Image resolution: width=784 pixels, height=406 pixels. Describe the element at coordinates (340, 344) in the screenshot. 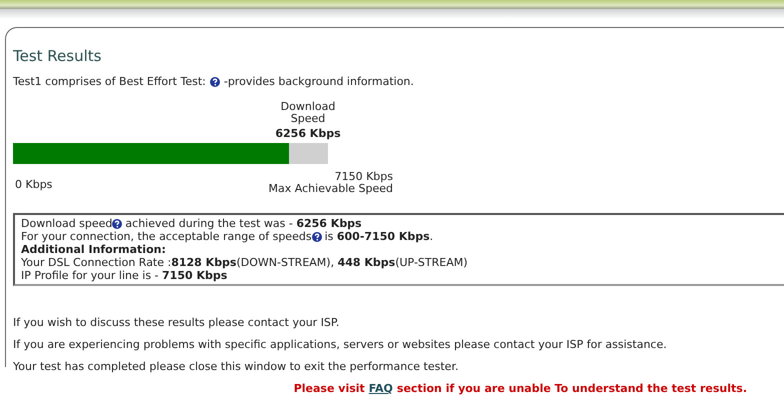

I see `note-text: If you are experiencing problems with specific applications, servers or websites please contact your ISP for assistance.` at that location.